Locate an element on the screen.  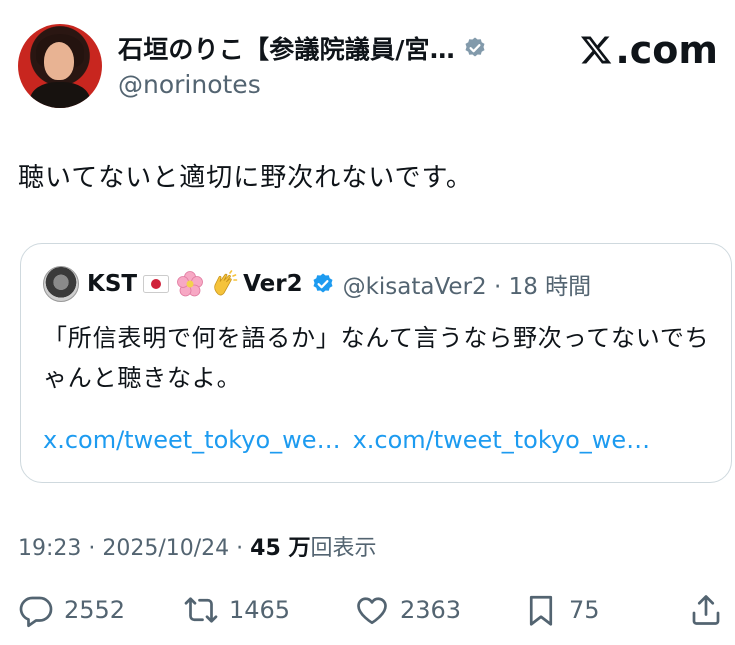
tweet-meta: 19:23 · 2025/10/24 · 45 万回表示 is located at coordinates (197, 546).